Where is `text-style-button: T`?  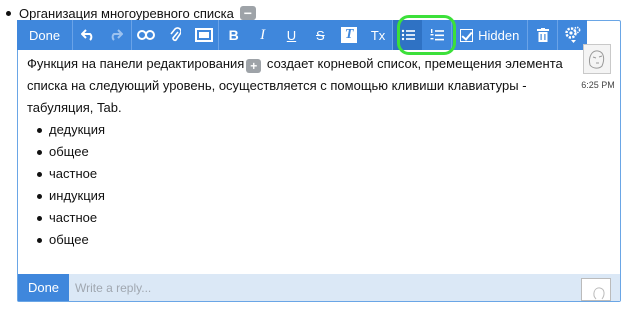 text-style-button: T is located at coordinates (349, 35).